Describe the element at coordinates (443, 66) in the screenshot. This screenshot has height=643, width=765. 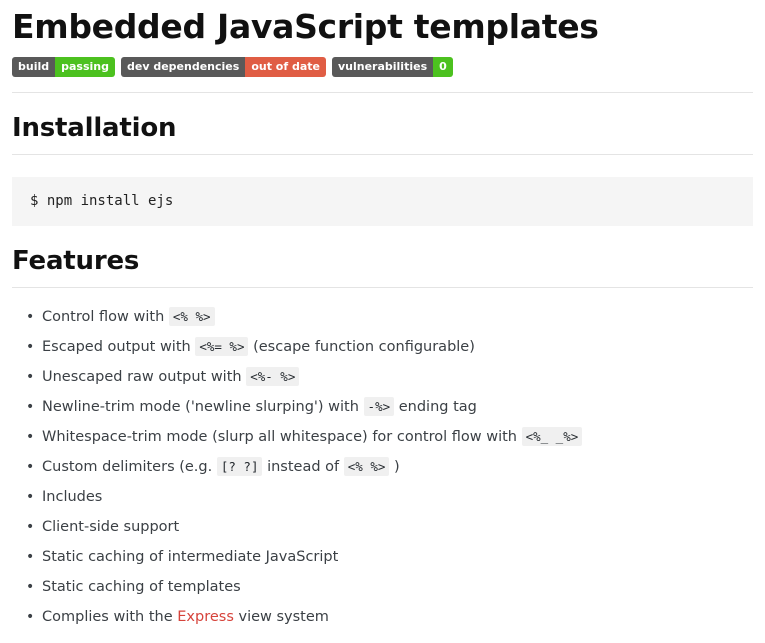
I see `badge-value: 0` at that location.